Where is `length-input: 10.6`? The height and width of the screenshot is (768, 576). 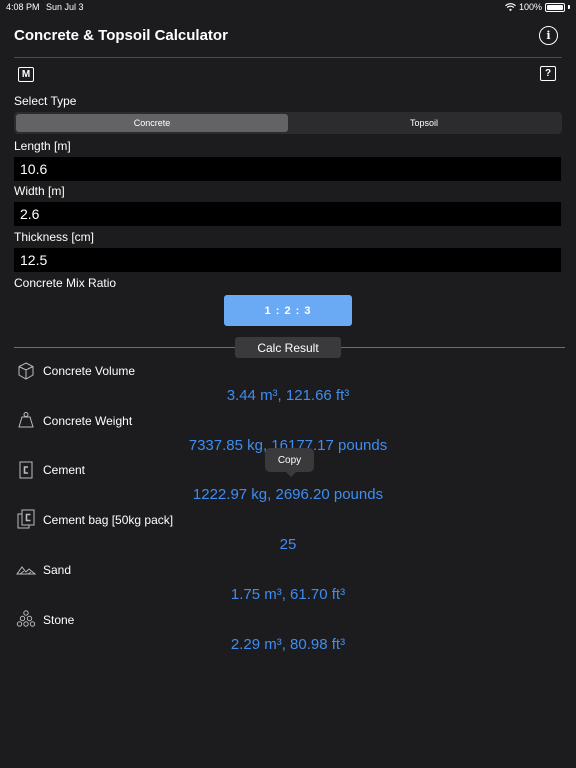 length-input: 10.6 is located at coordinates (287, 169).